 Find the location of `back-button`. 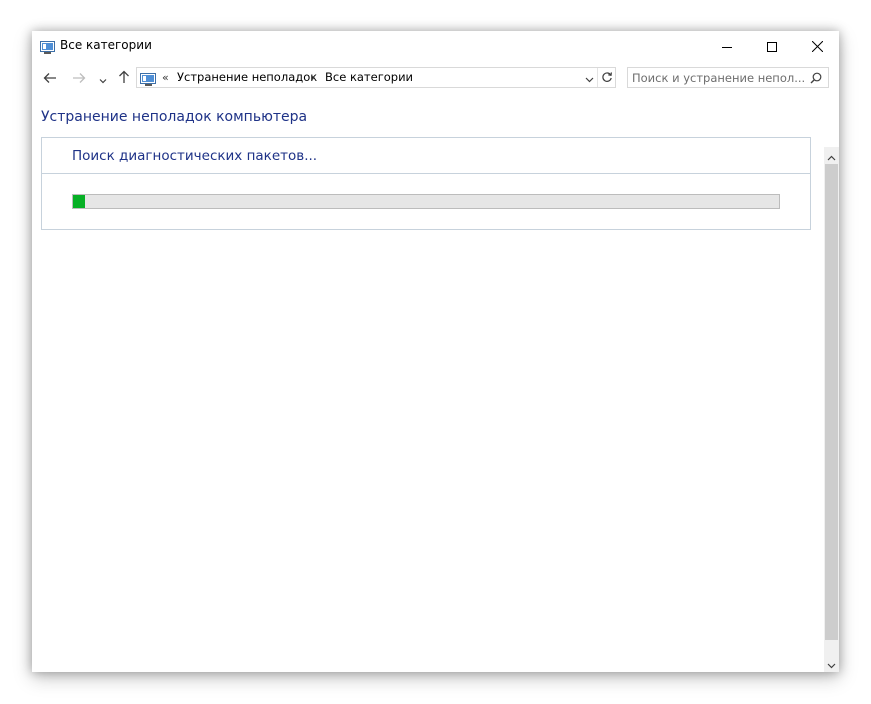

back-button is located at coordinates (50, 78).